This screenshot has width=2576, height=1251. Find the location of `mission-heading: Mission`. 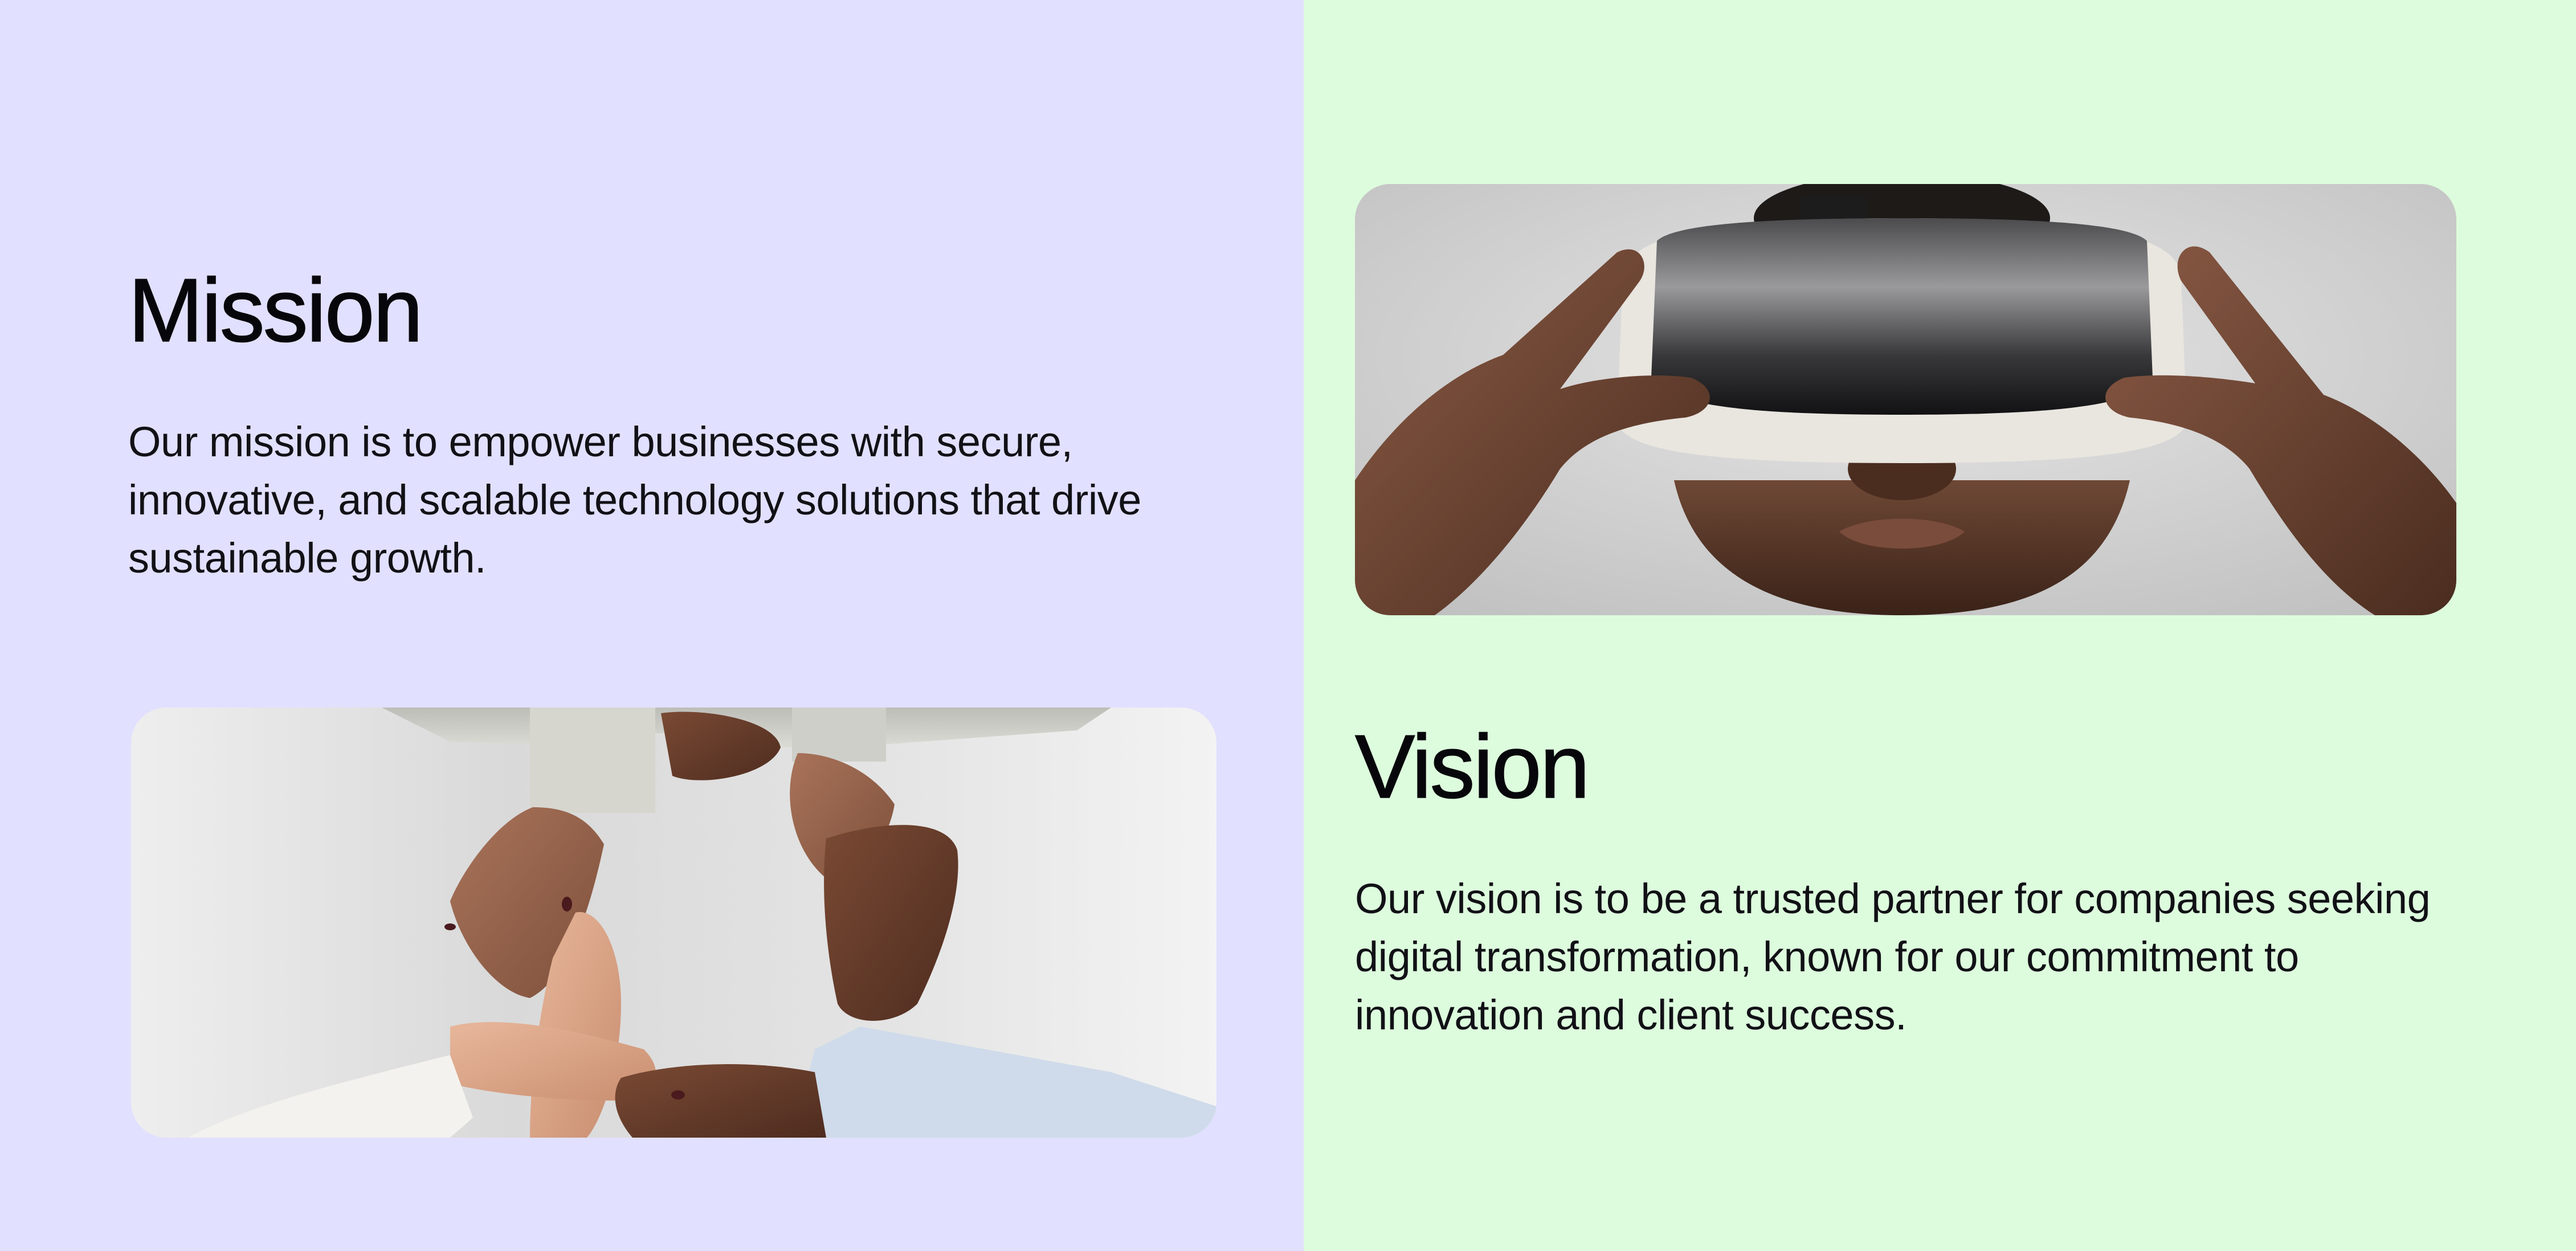

mission-heading: Mission is located at coordinates (276, 311).